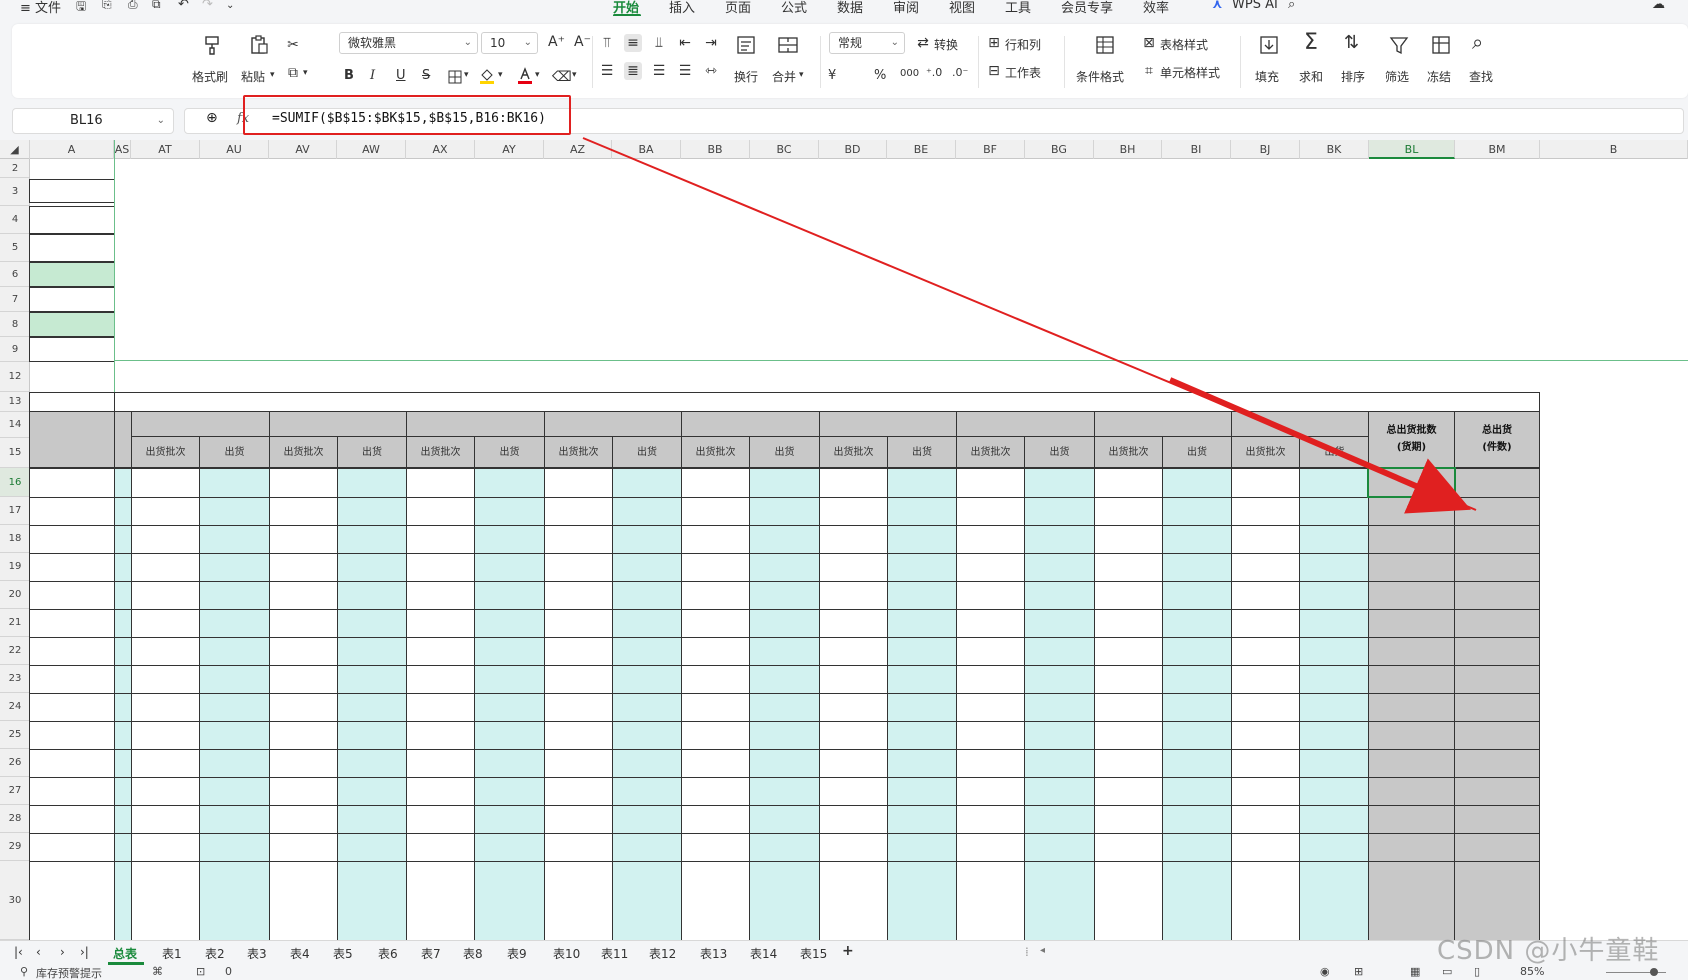  Describe the element at coordinates (157, 972) in the screenshot. I see `macro-icon: ⌘` at that location.